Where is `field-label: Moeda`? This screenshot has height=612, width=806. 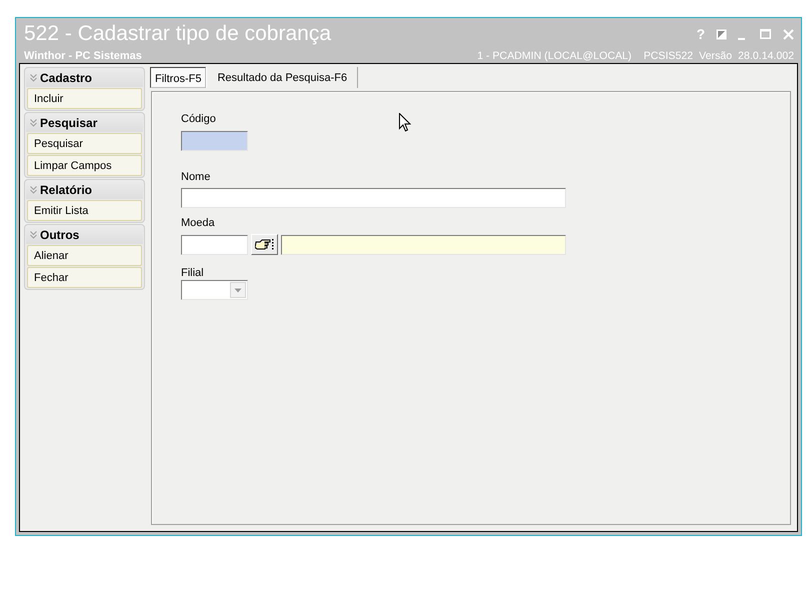
field-label: Moeda is located at coordinates (198, 223).